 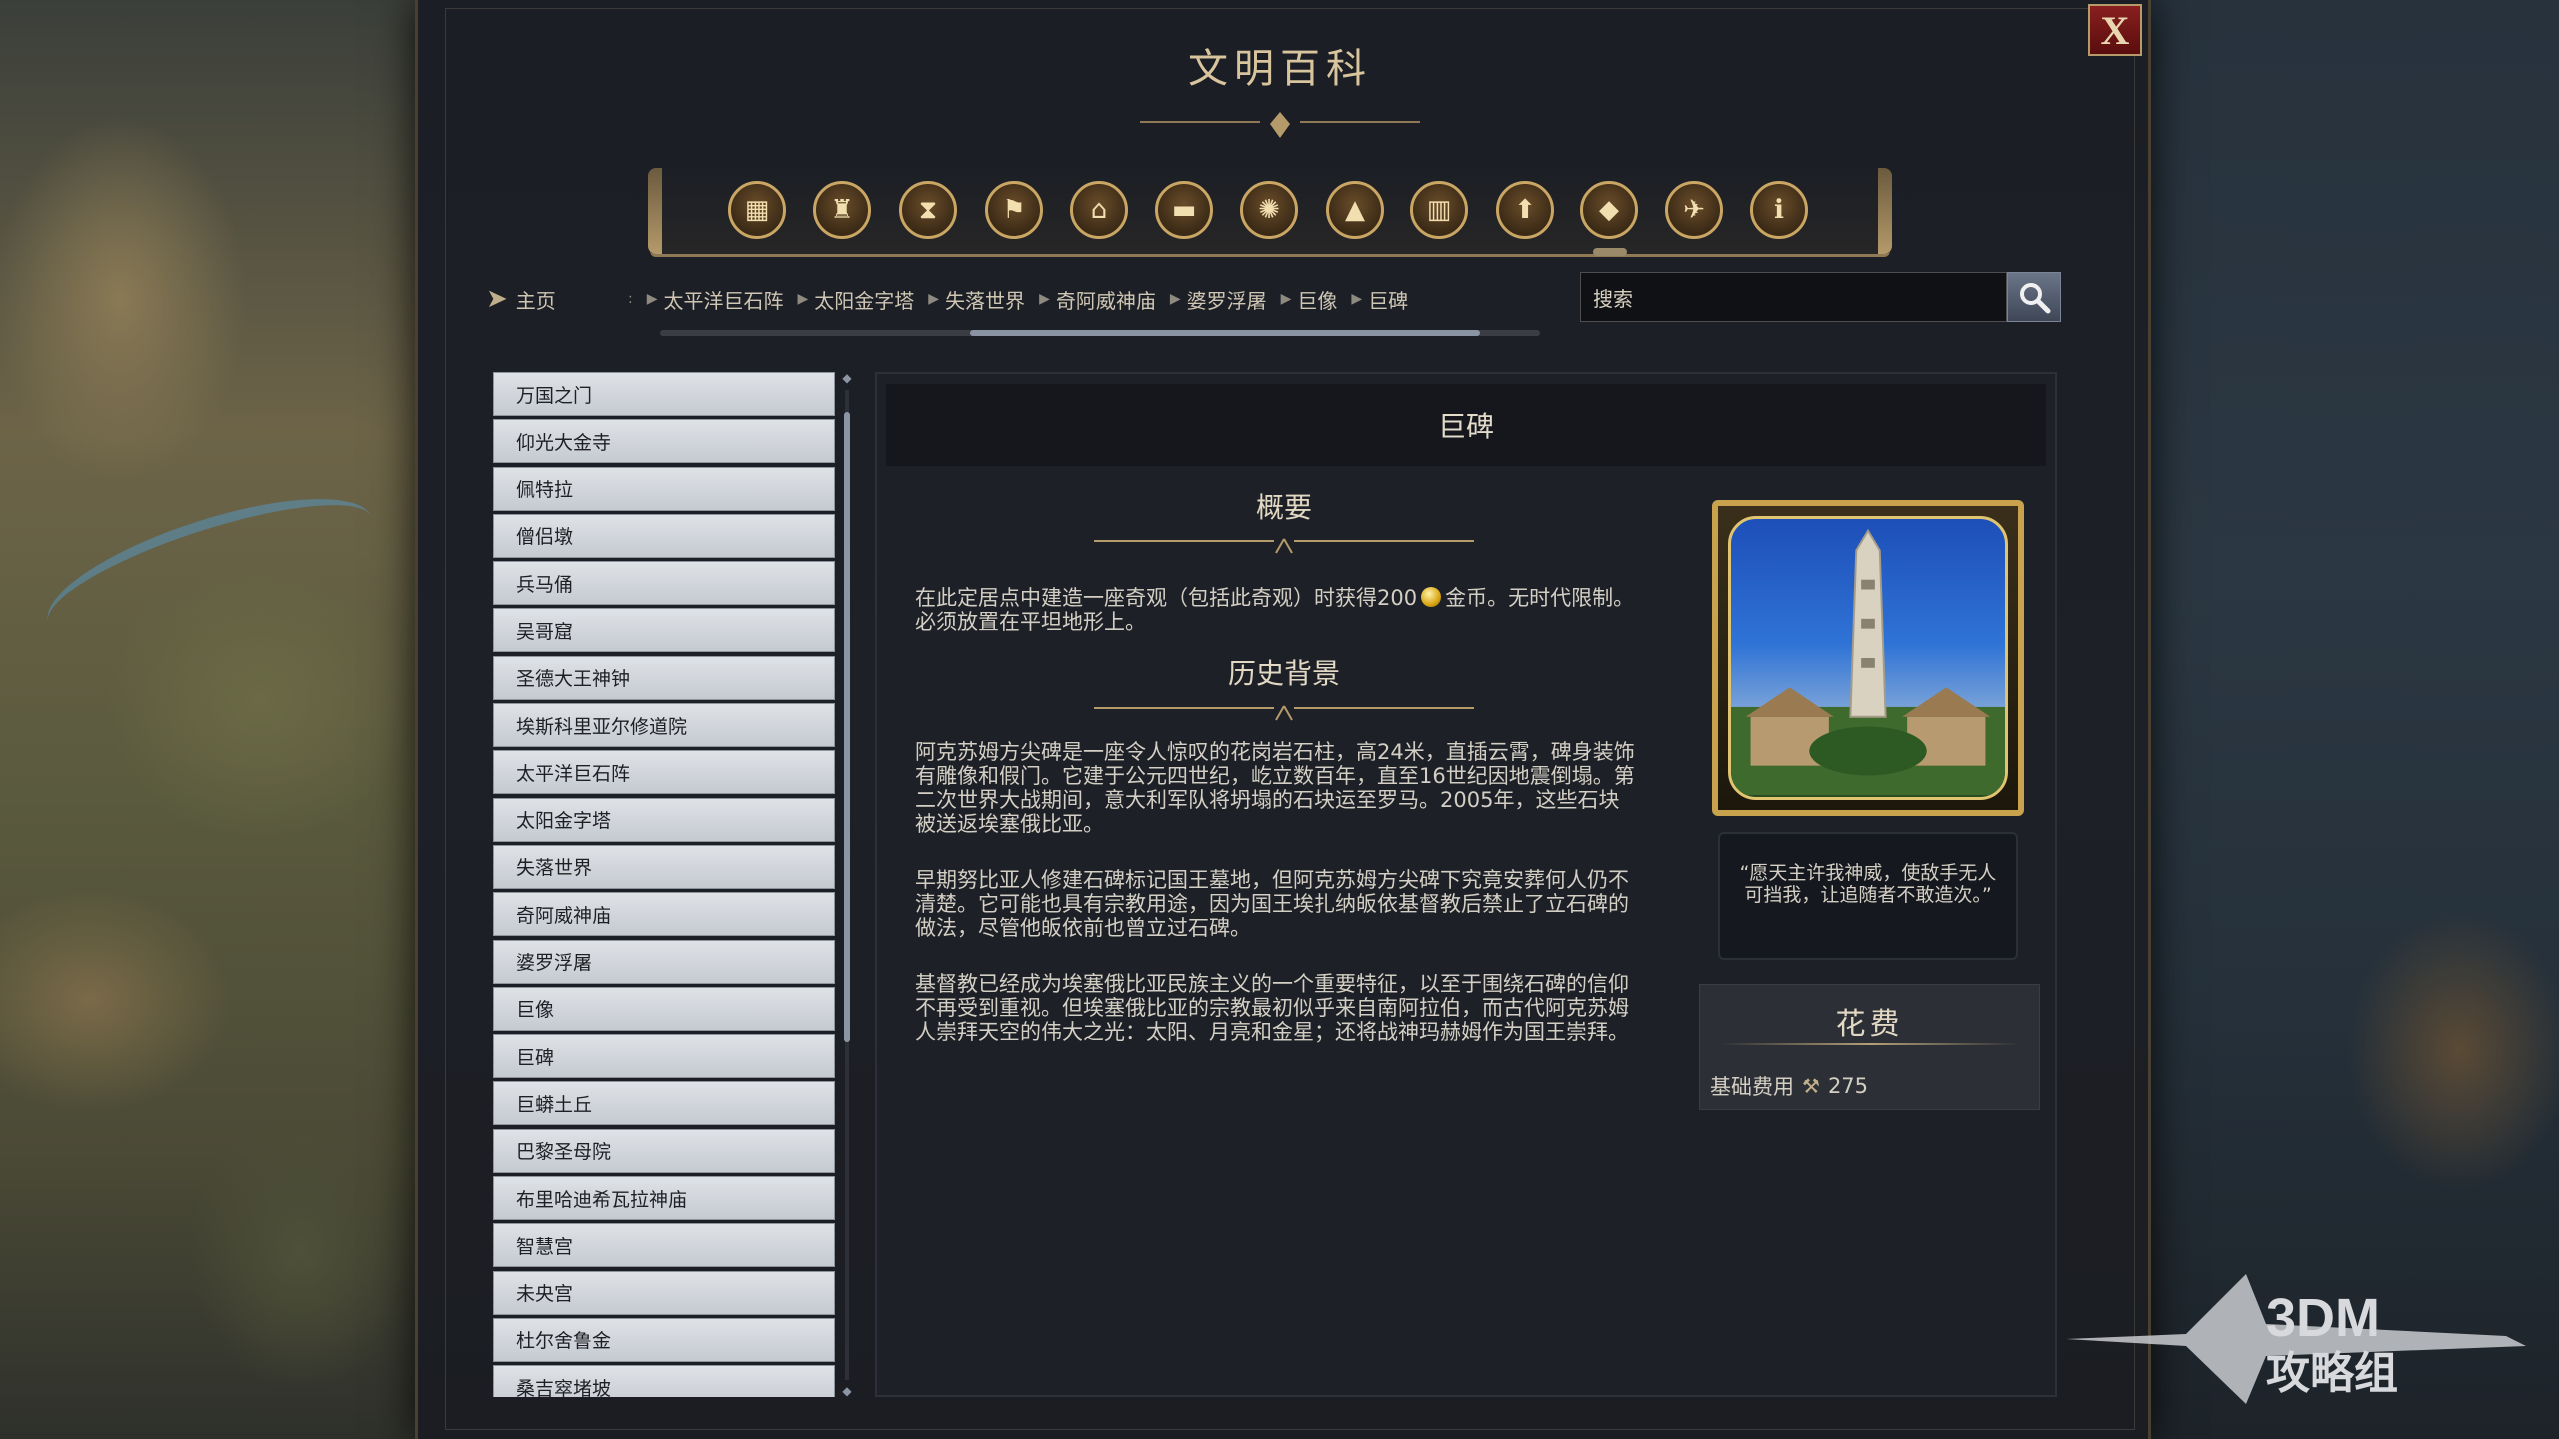 I want to click on diamond-icon: ◆, so click(x=1609, y=210).